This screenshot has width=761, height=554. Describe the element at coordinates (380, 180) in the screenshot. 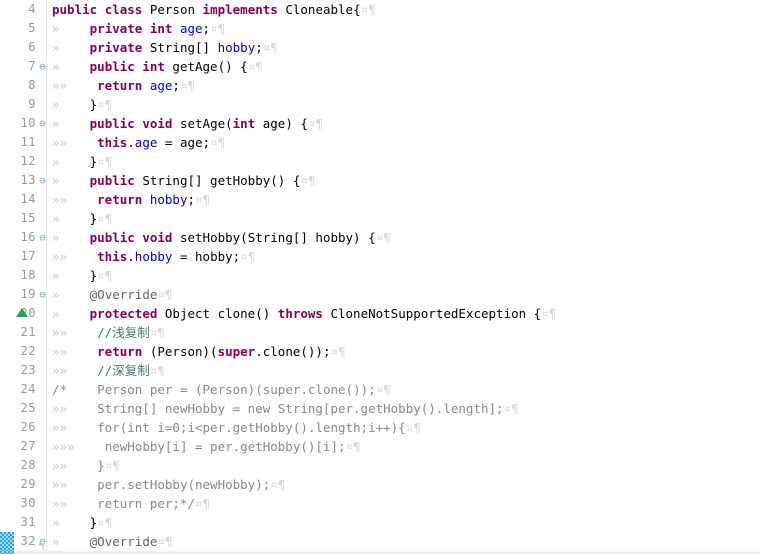

I see `code-line: 13 ⊖ » public String[] getHobby() {¤¶` at that location.